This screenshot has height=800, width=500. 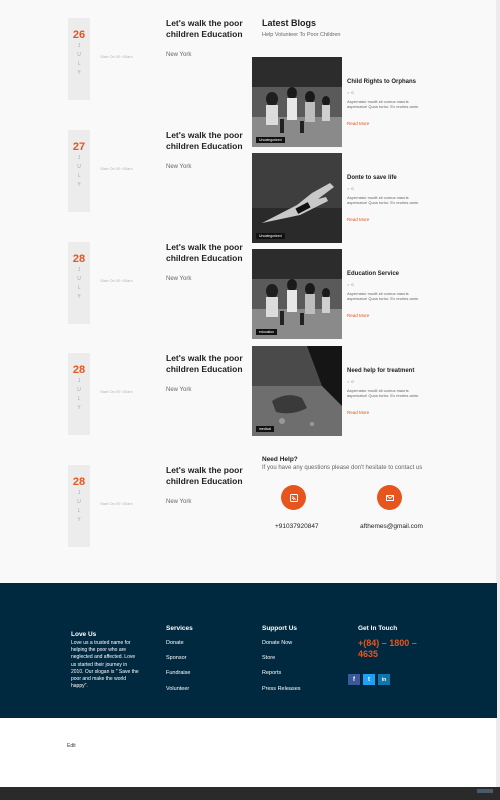 I want to click on footer-link: Reports, so click(x=281, y=673).